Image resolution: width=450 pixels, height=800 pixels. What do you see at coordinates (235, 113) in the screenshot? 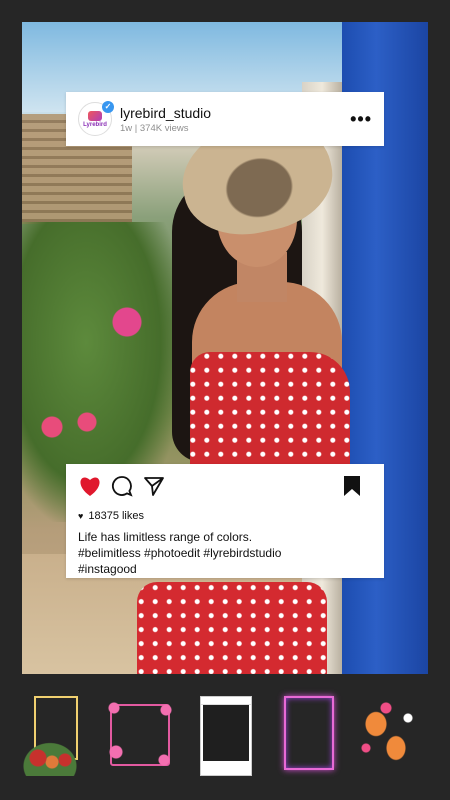
I see `username: lyrebird_studio` at bounding box center [235, 113].